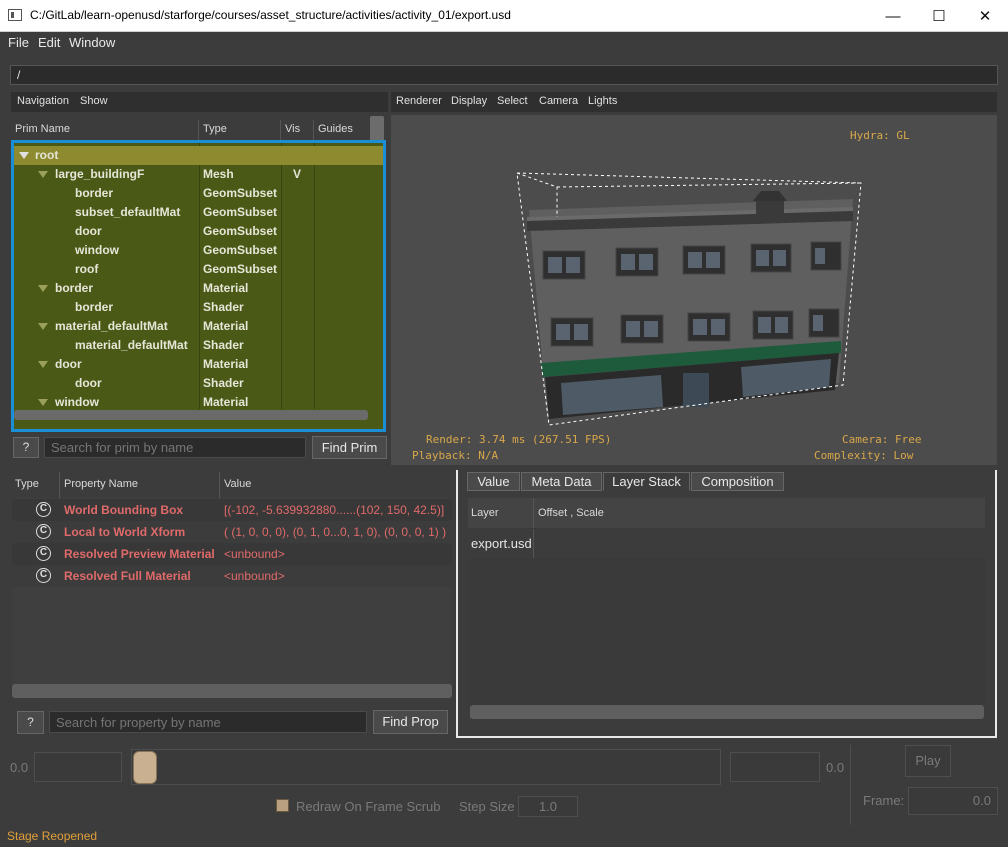 The width and height of the screenshot is (1008, 847). I want to click on menu-window: Window, so click(92, 42).